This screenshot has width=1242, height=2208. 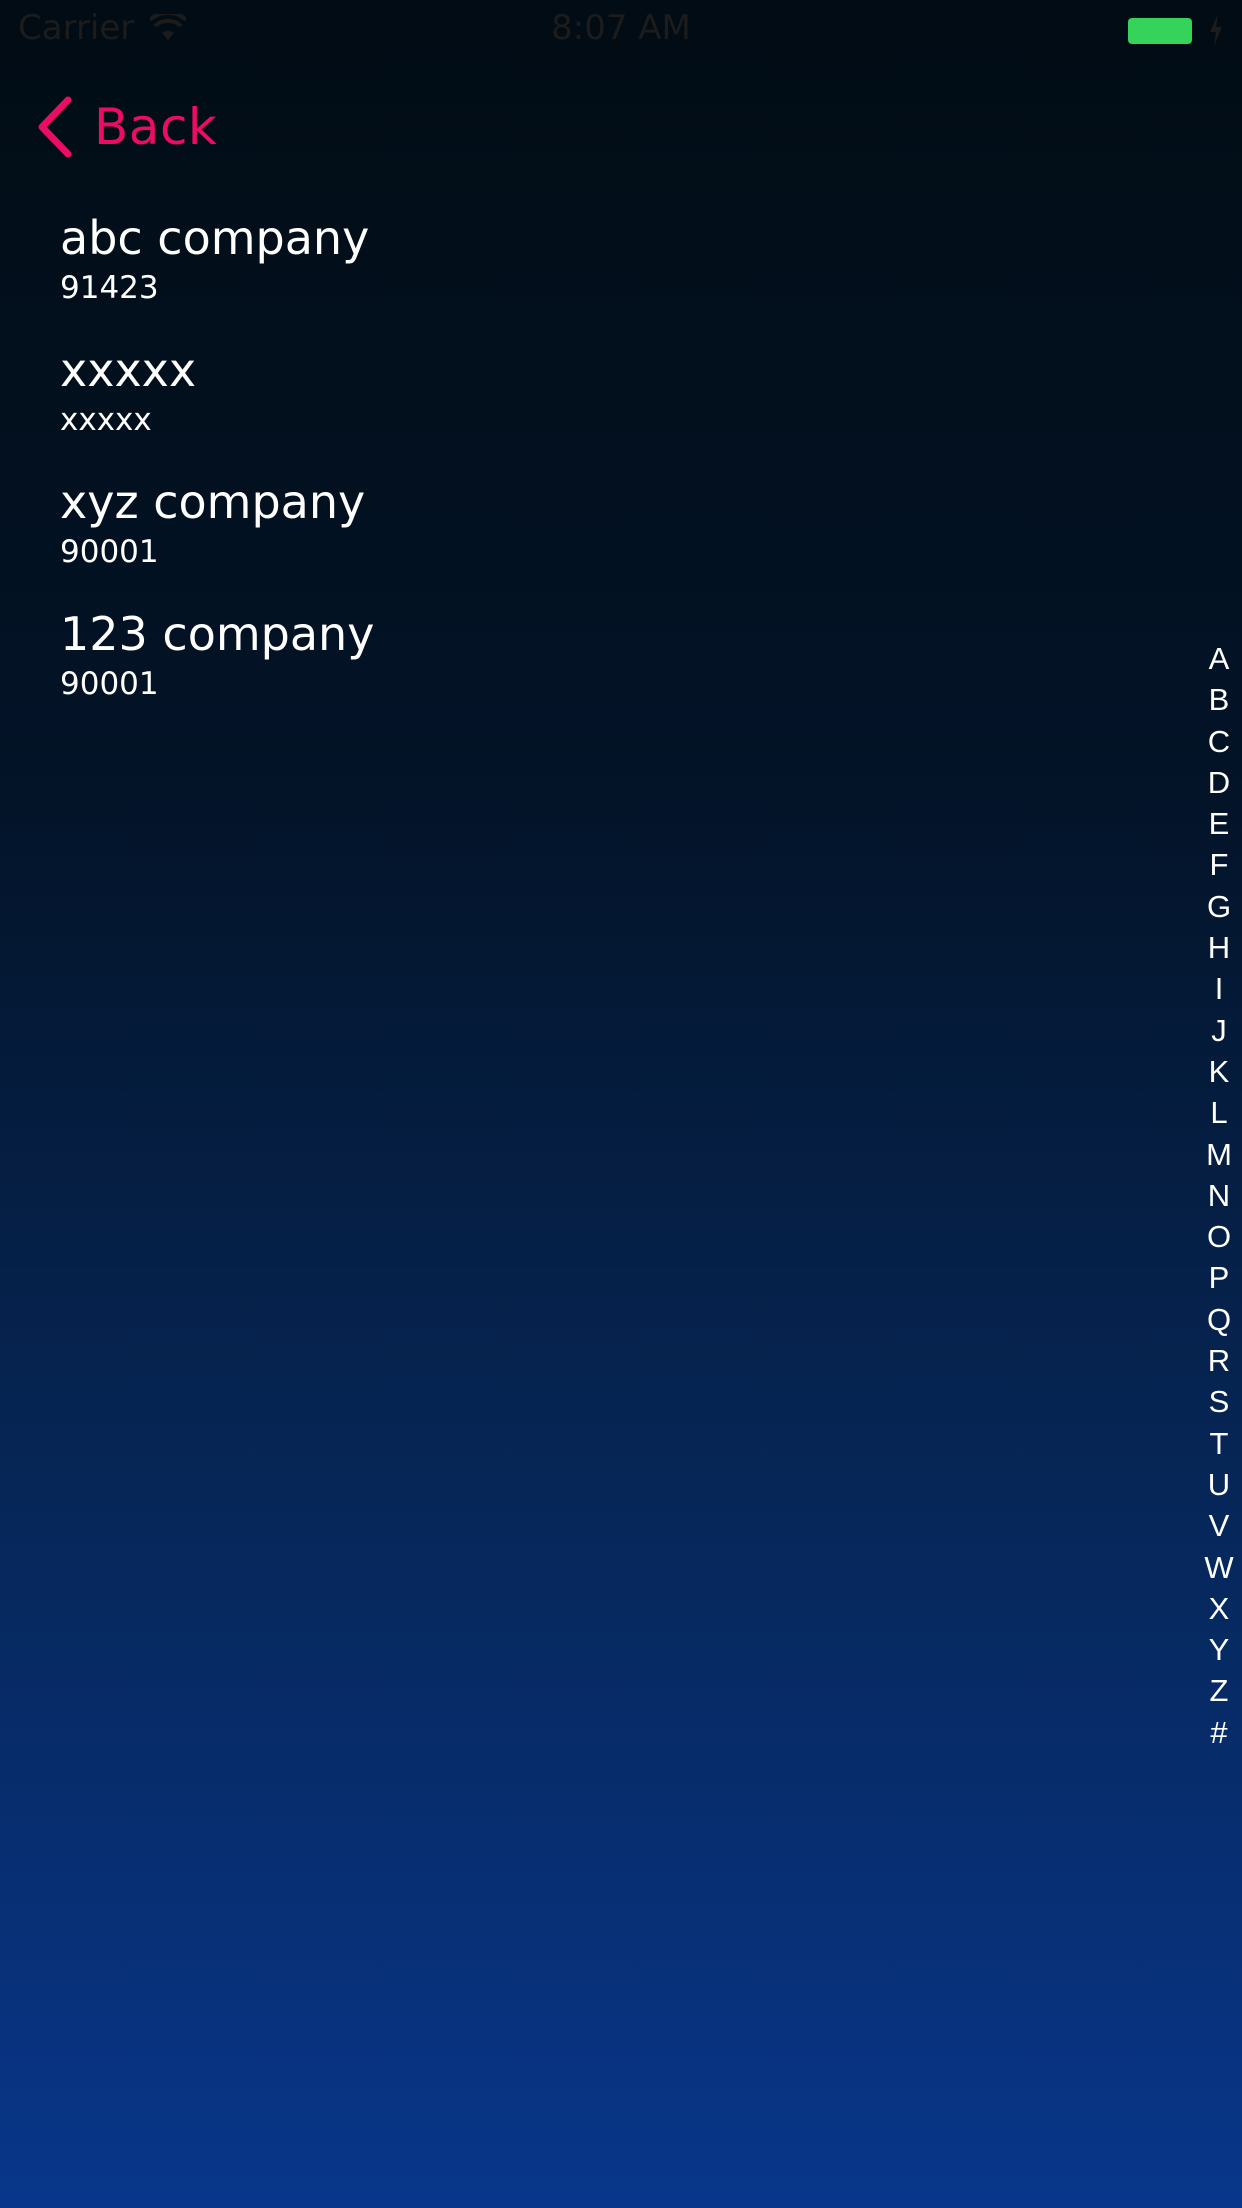 What do you see at coordinates (1219, 1071) in the screenshot?
I see `index-letter-k: K` at bounding box center [1219, 1071].